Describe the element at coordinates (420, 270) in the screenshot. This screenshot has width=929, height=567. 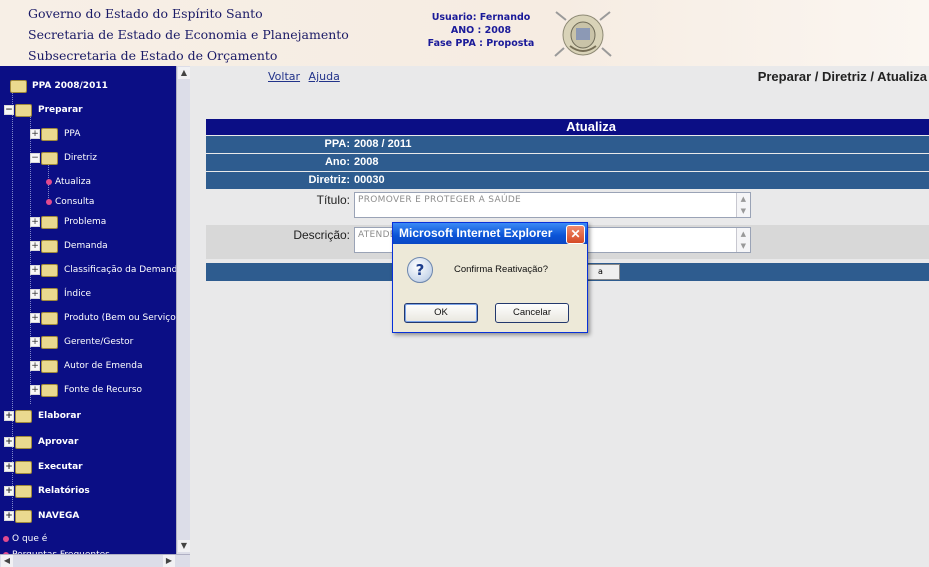
I see `question-icon: ?` at that location.